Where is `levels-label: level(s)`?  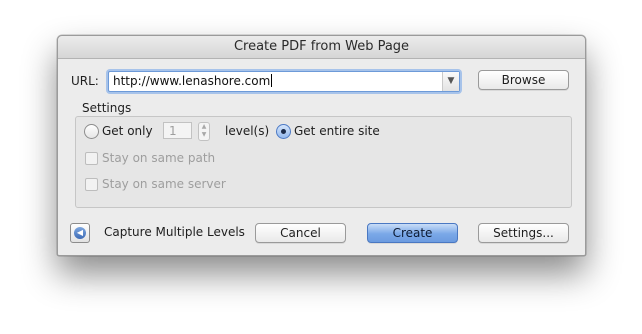
levels-label: level(s) is located at coordinates (247, 131).